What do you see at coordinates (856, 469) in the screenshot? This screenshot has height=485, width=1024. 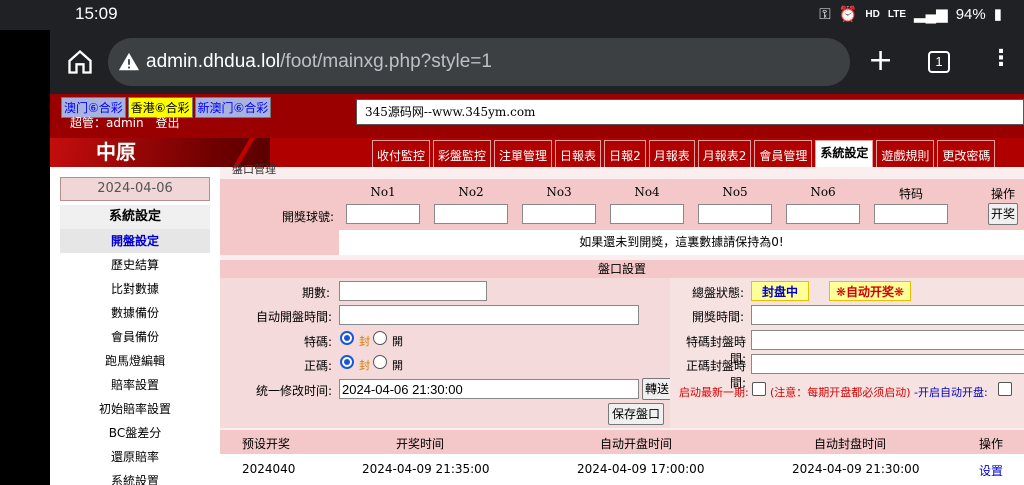 I see `row-close-time: 2024-04-09 21:30:00` at bounding box center [856, 469].